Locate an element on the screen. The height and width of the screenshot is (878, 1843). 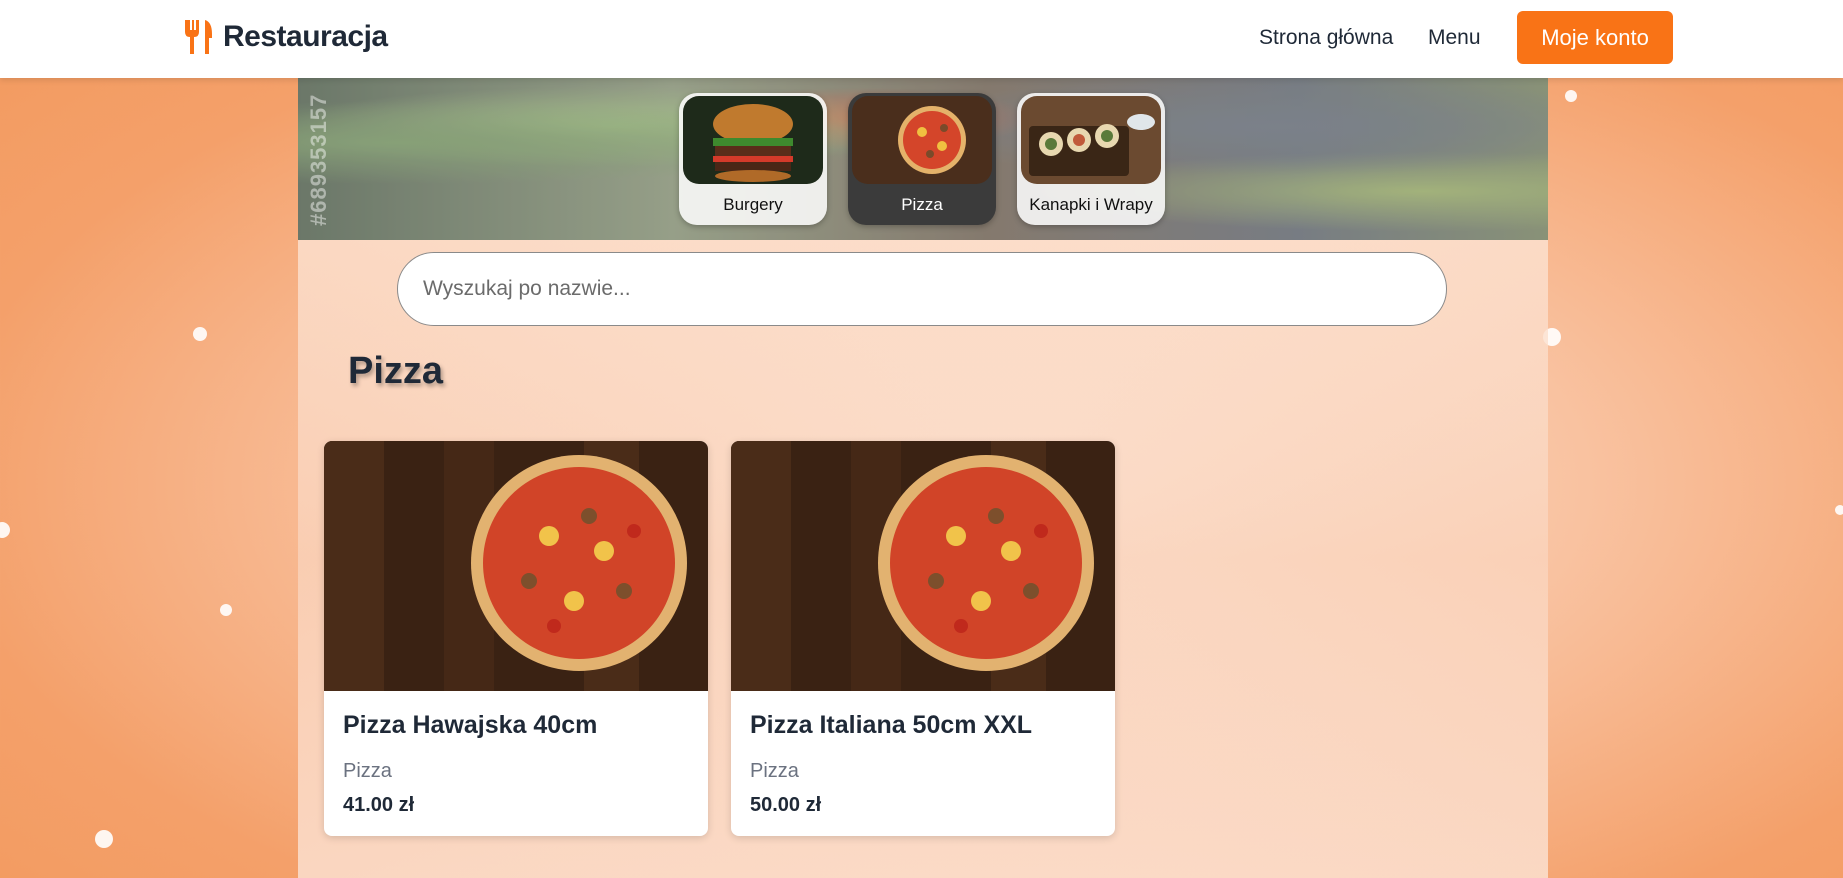
category-banner: #689353157 Burgery Pizza Kanapki i Wrapy is located at coordinates (923, 159).